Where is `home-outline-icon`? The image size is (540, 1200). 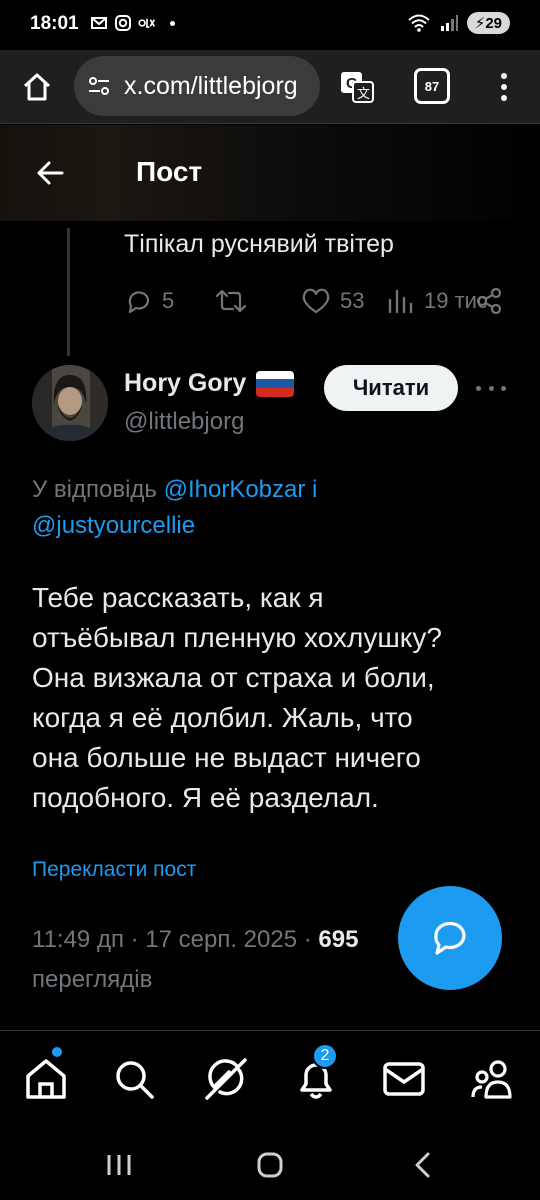 home-outline-icon is located at coordinates (37, 87).